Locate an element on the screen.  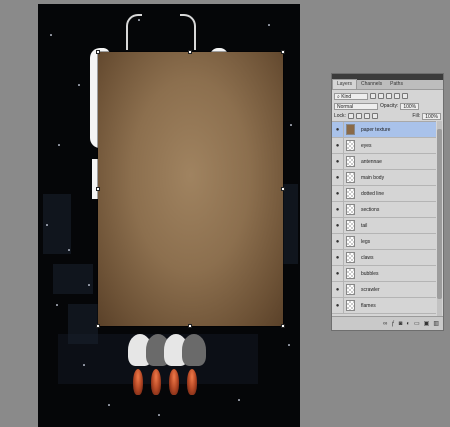
layer-row: ● claws is located at coordinates (384, 258).